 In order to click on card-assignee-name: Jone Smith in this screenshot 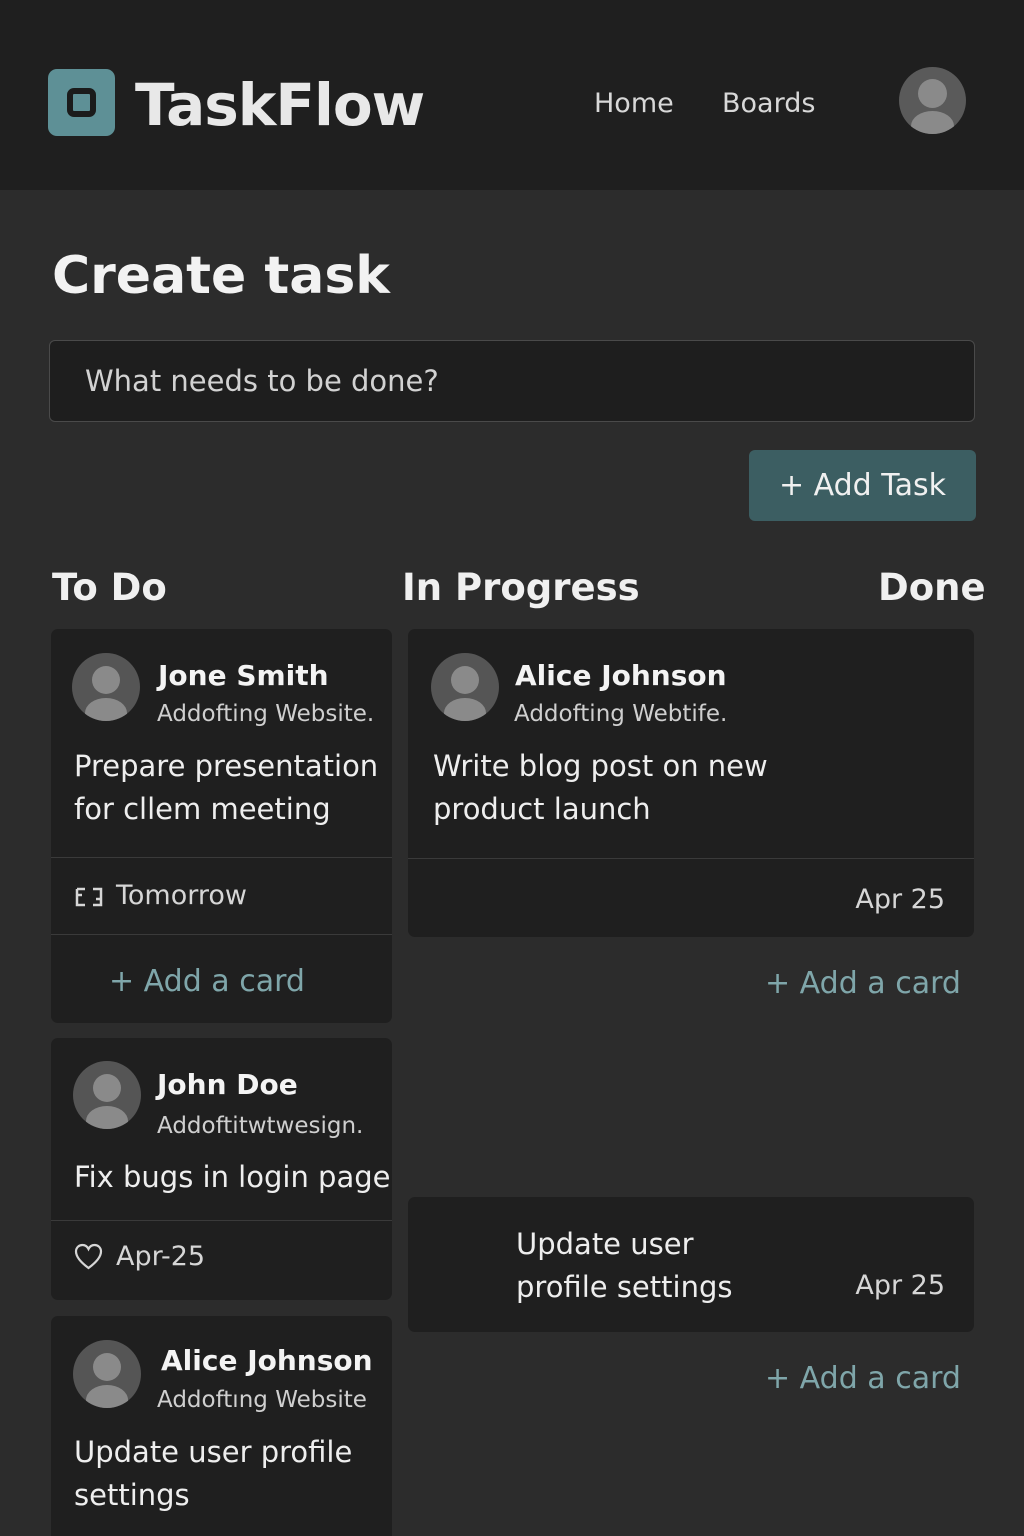, I will do `click(243, 675)`.